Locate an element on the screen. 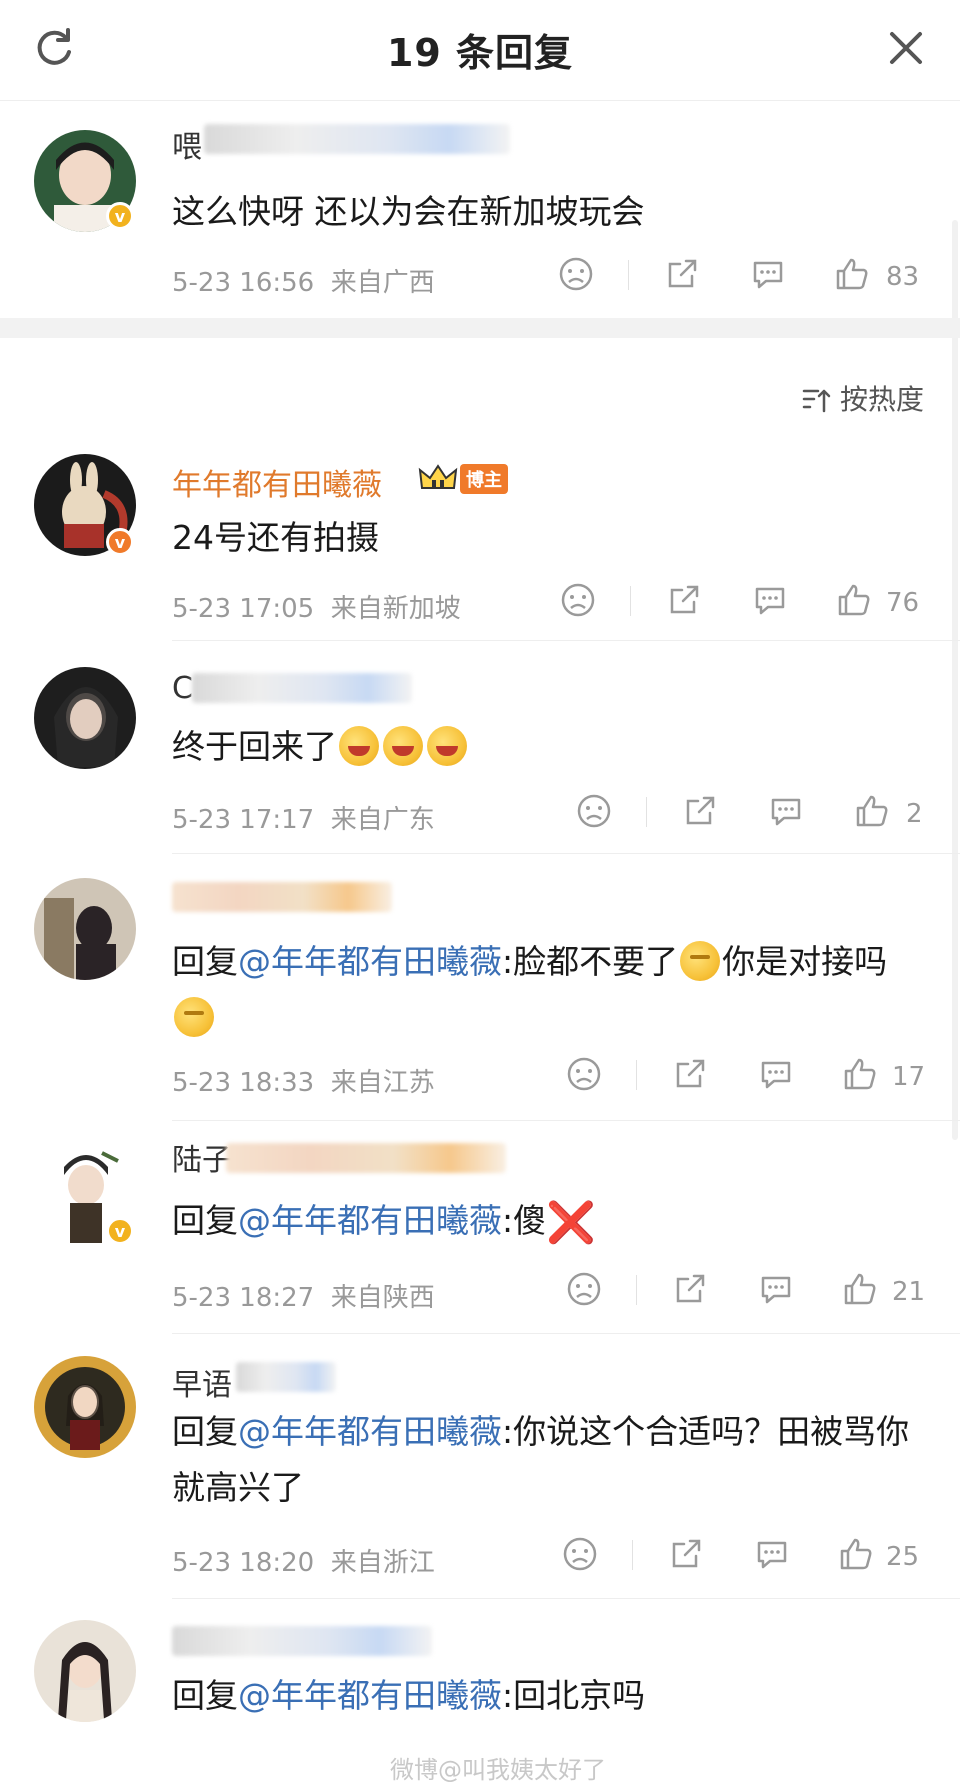  page-title: 19 条回复 is located at coordinates (480, 53).